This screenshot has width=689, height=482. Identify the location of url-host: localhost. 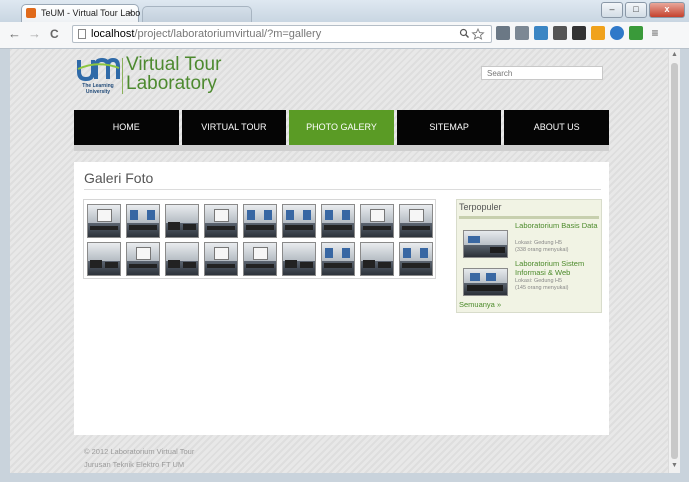
(113, 34).